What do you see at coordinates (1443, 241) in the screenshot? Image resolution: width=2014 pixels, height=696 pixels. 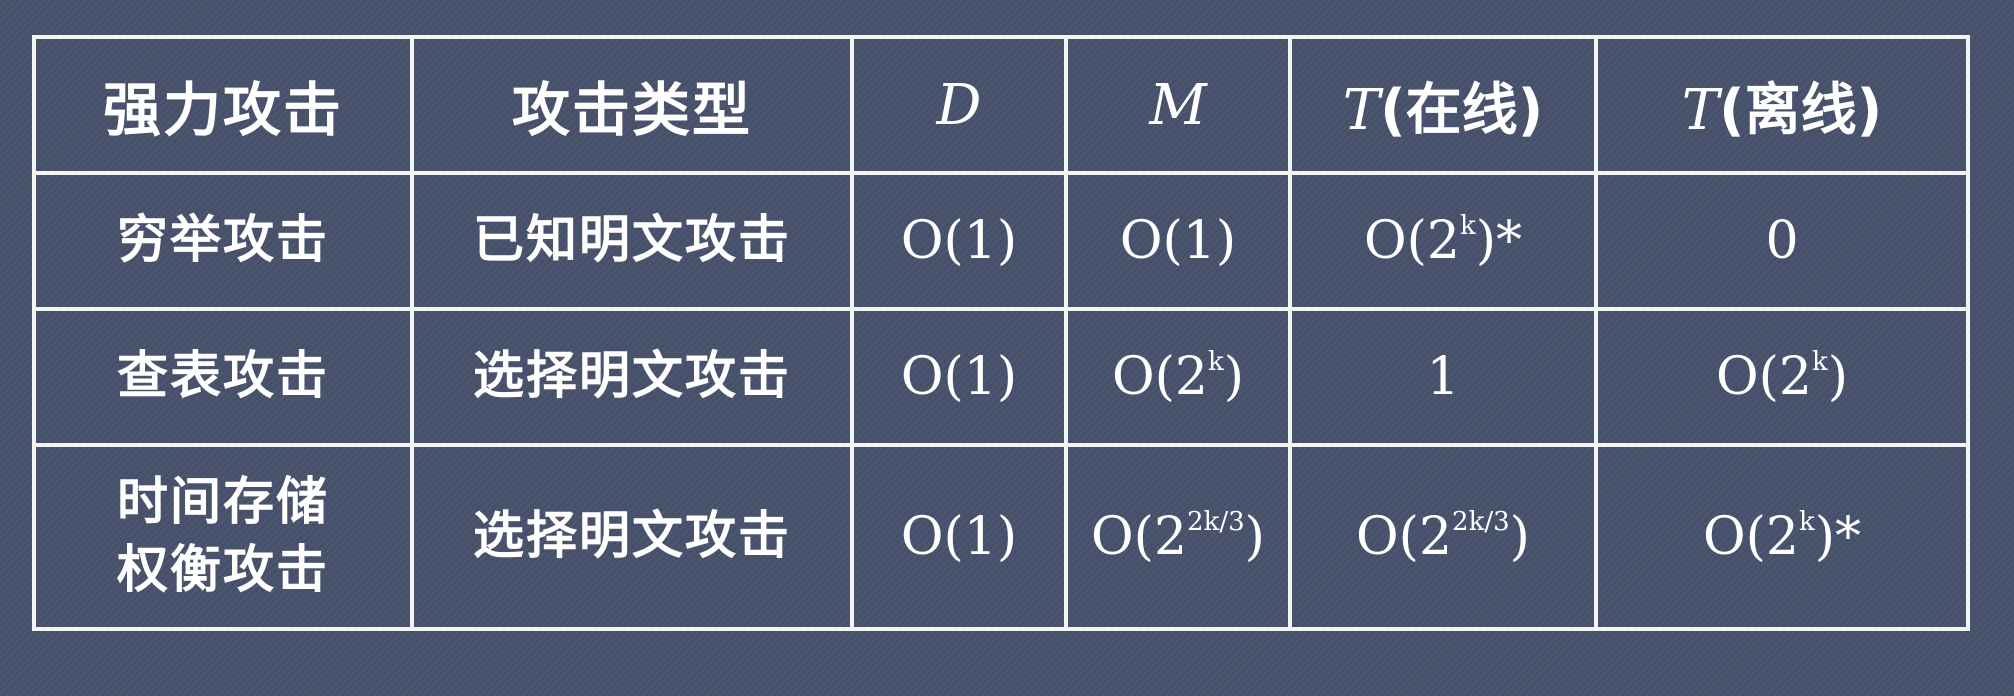 I see `row-t-online-value: O(2k)*` at bounding box center [1443, 241].